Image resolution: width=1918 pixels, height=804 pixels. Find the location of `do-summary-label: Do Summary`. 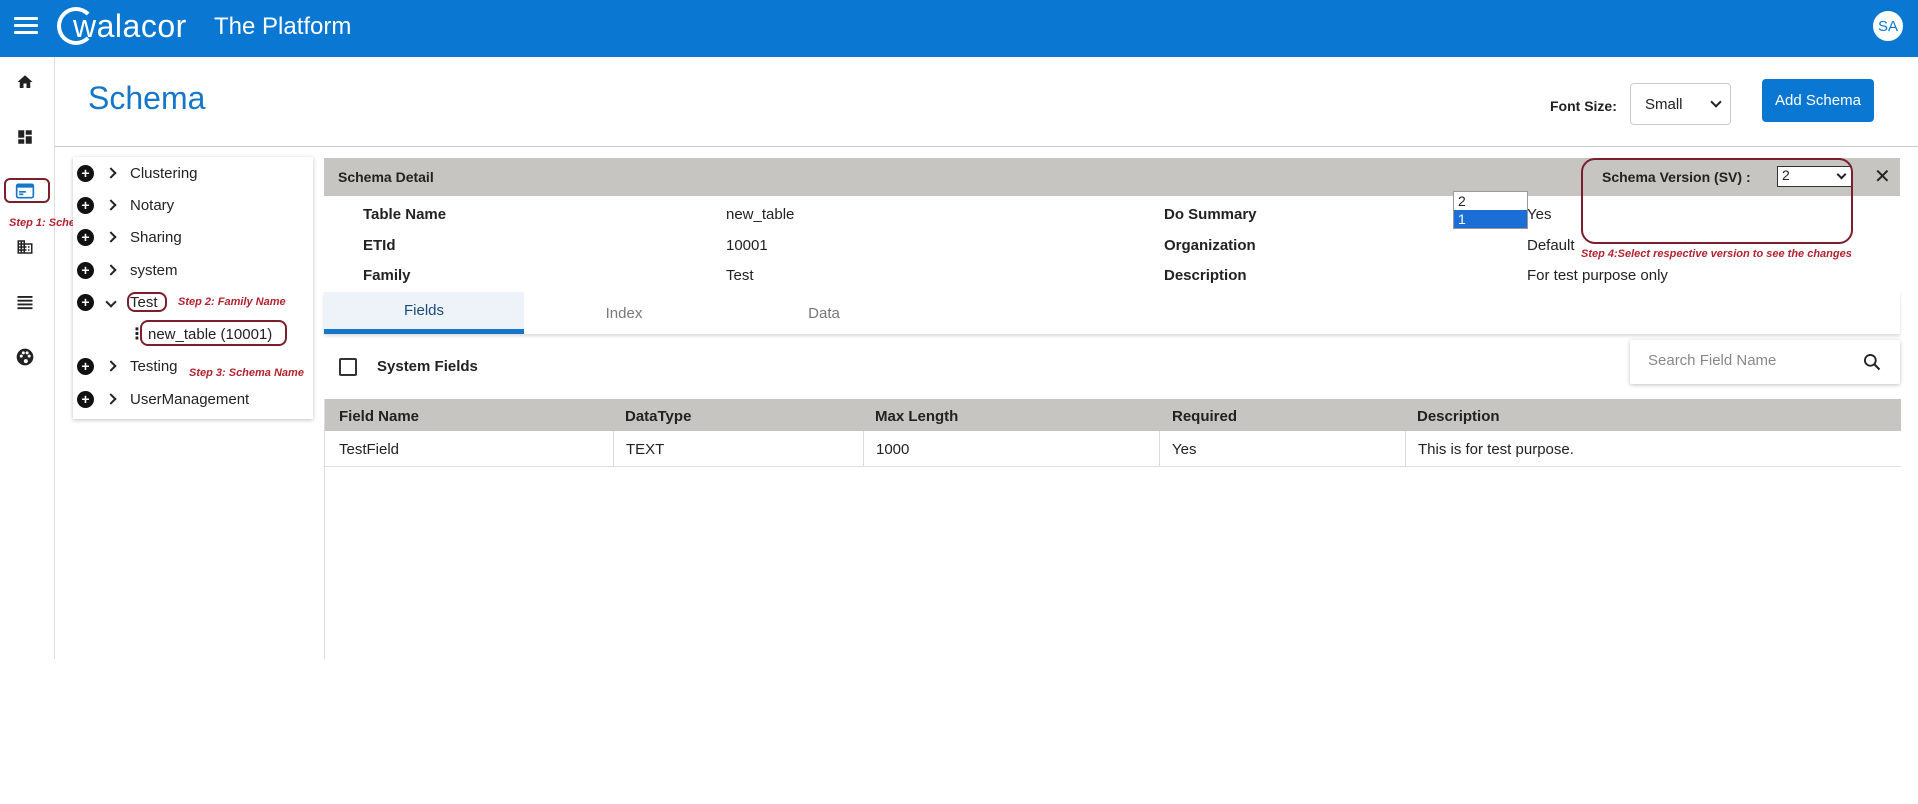

do-summary-label: Do Summary is located at coordinates (1210, 214).